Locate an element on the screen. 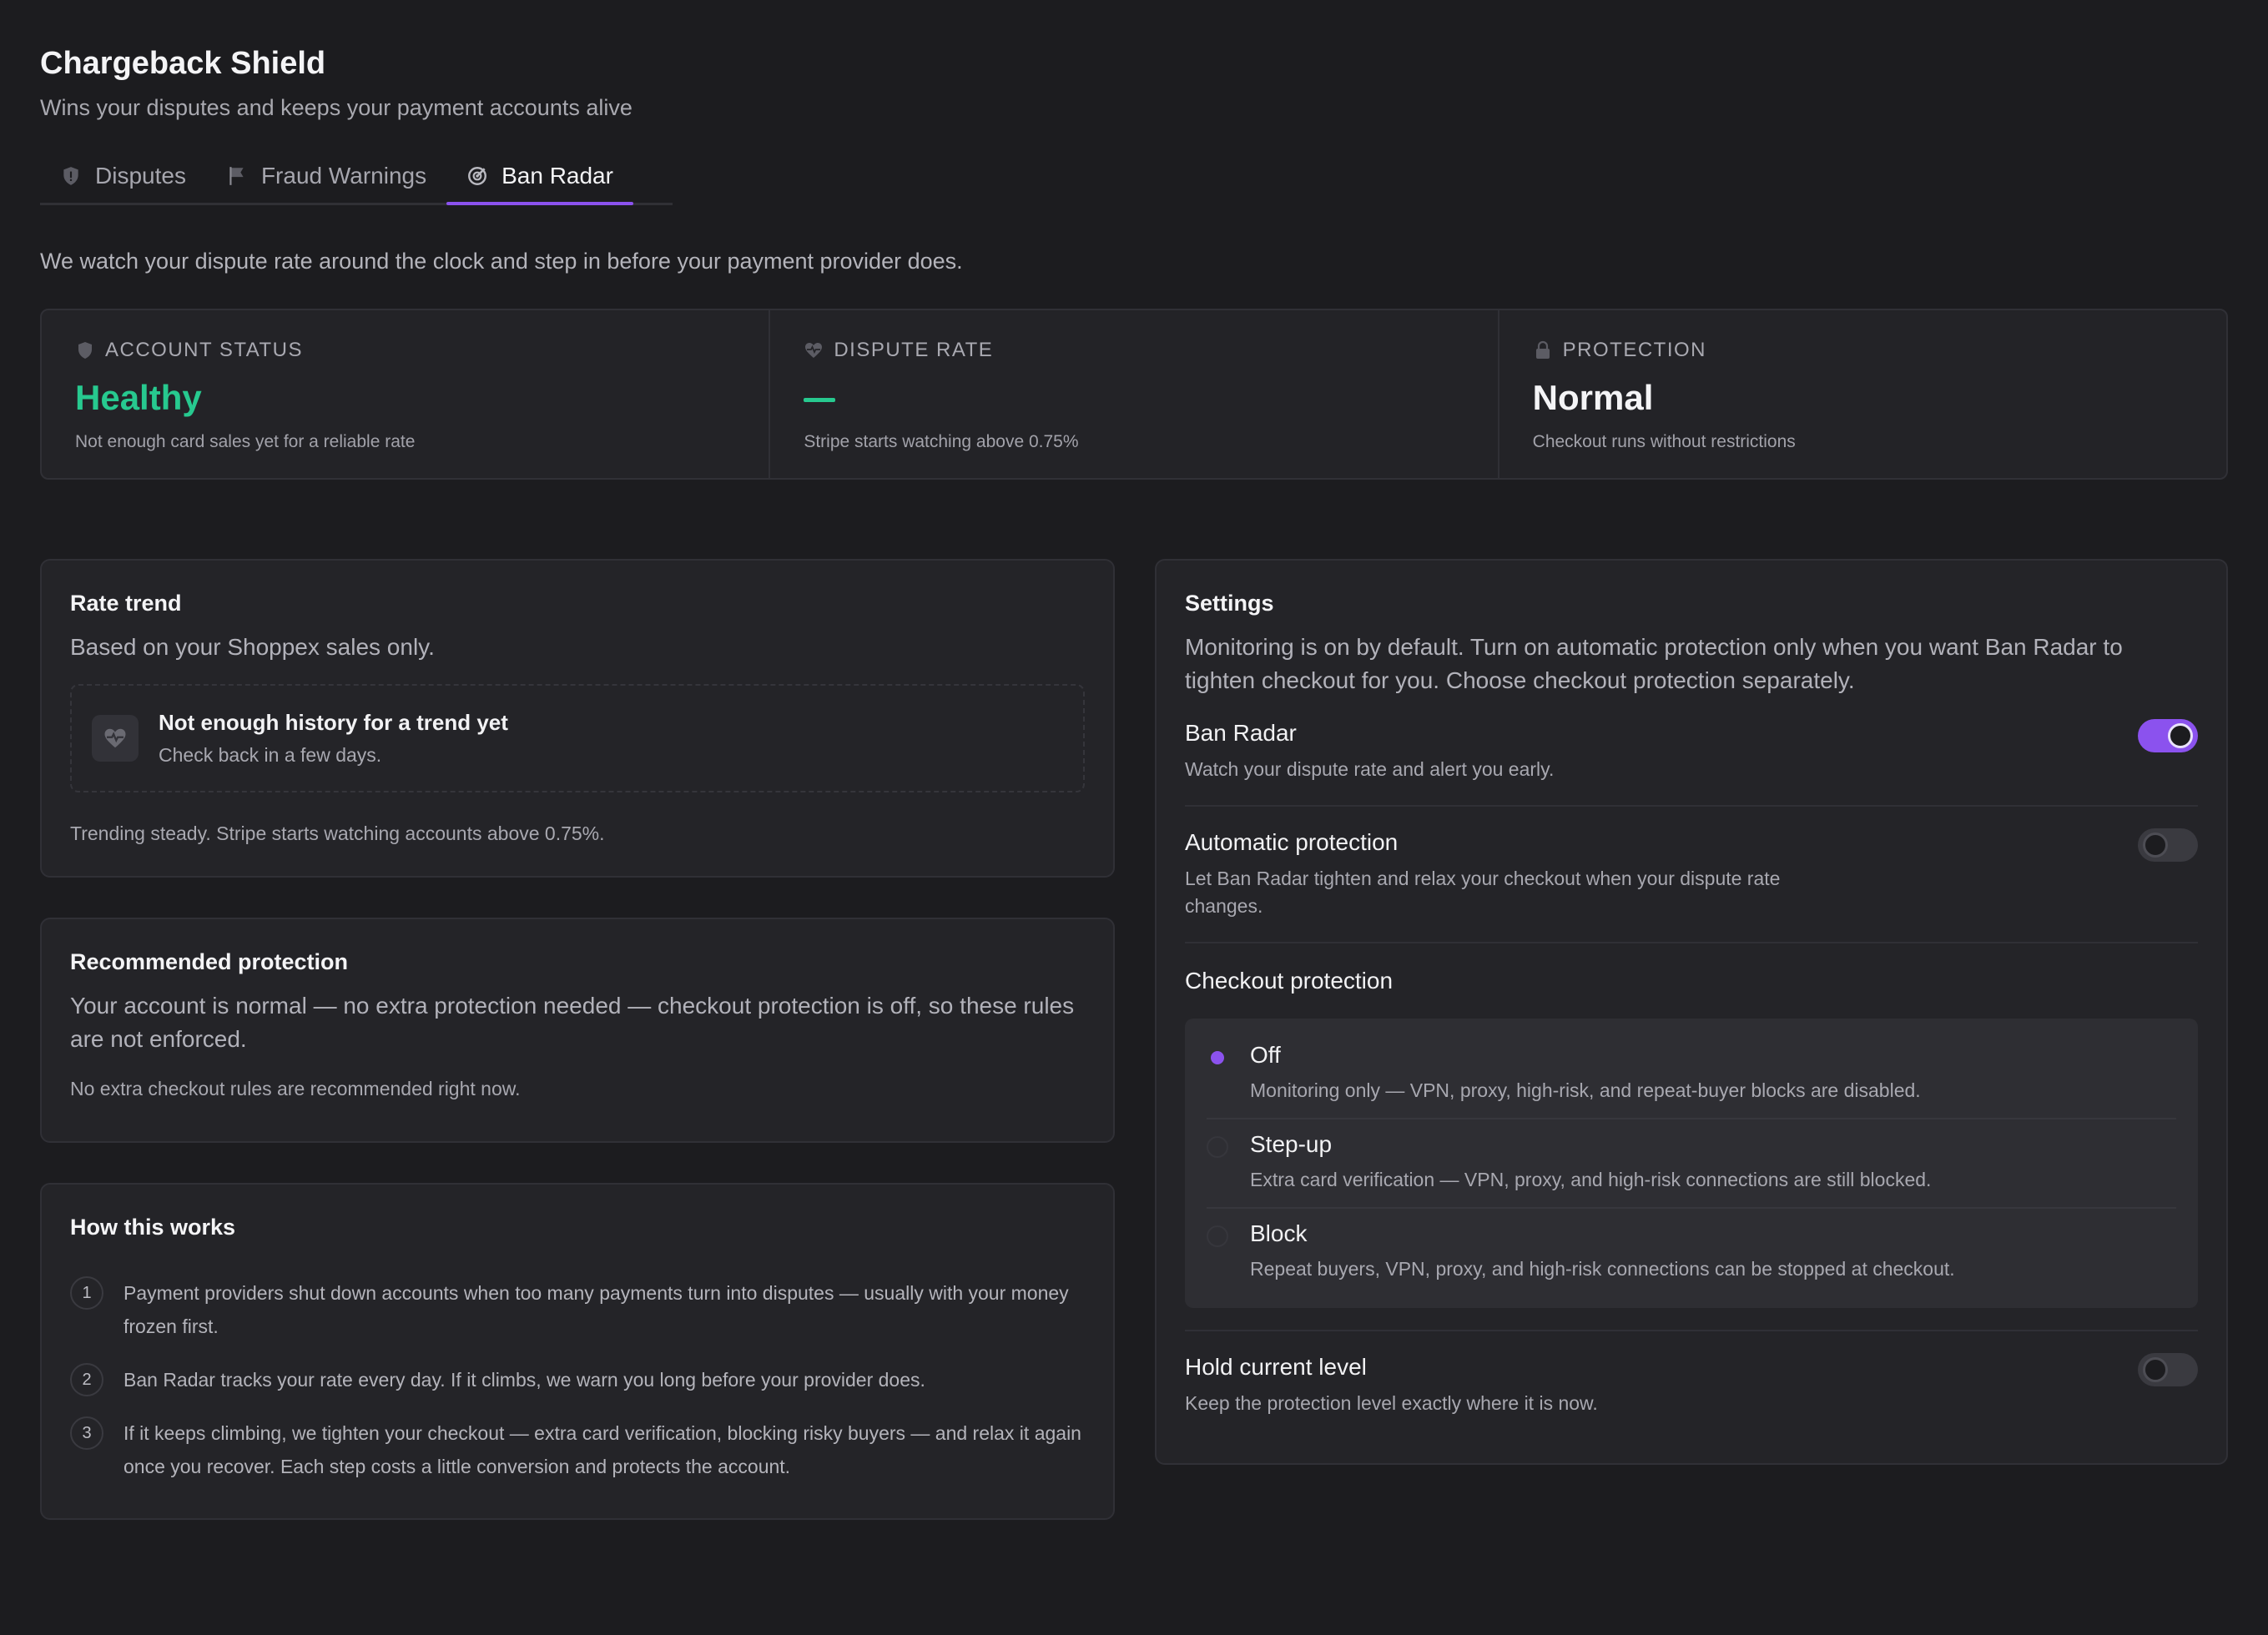 The image size is (2268, 1635). step-number: 3 is located at coordinates (86, 1433).